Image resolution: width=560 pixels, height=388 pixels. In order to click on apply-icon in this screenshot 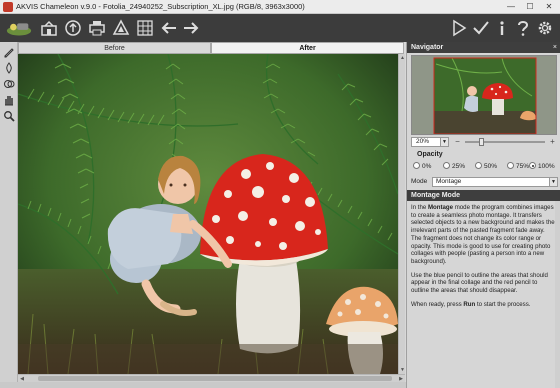, I will do `click(481, 28)`.